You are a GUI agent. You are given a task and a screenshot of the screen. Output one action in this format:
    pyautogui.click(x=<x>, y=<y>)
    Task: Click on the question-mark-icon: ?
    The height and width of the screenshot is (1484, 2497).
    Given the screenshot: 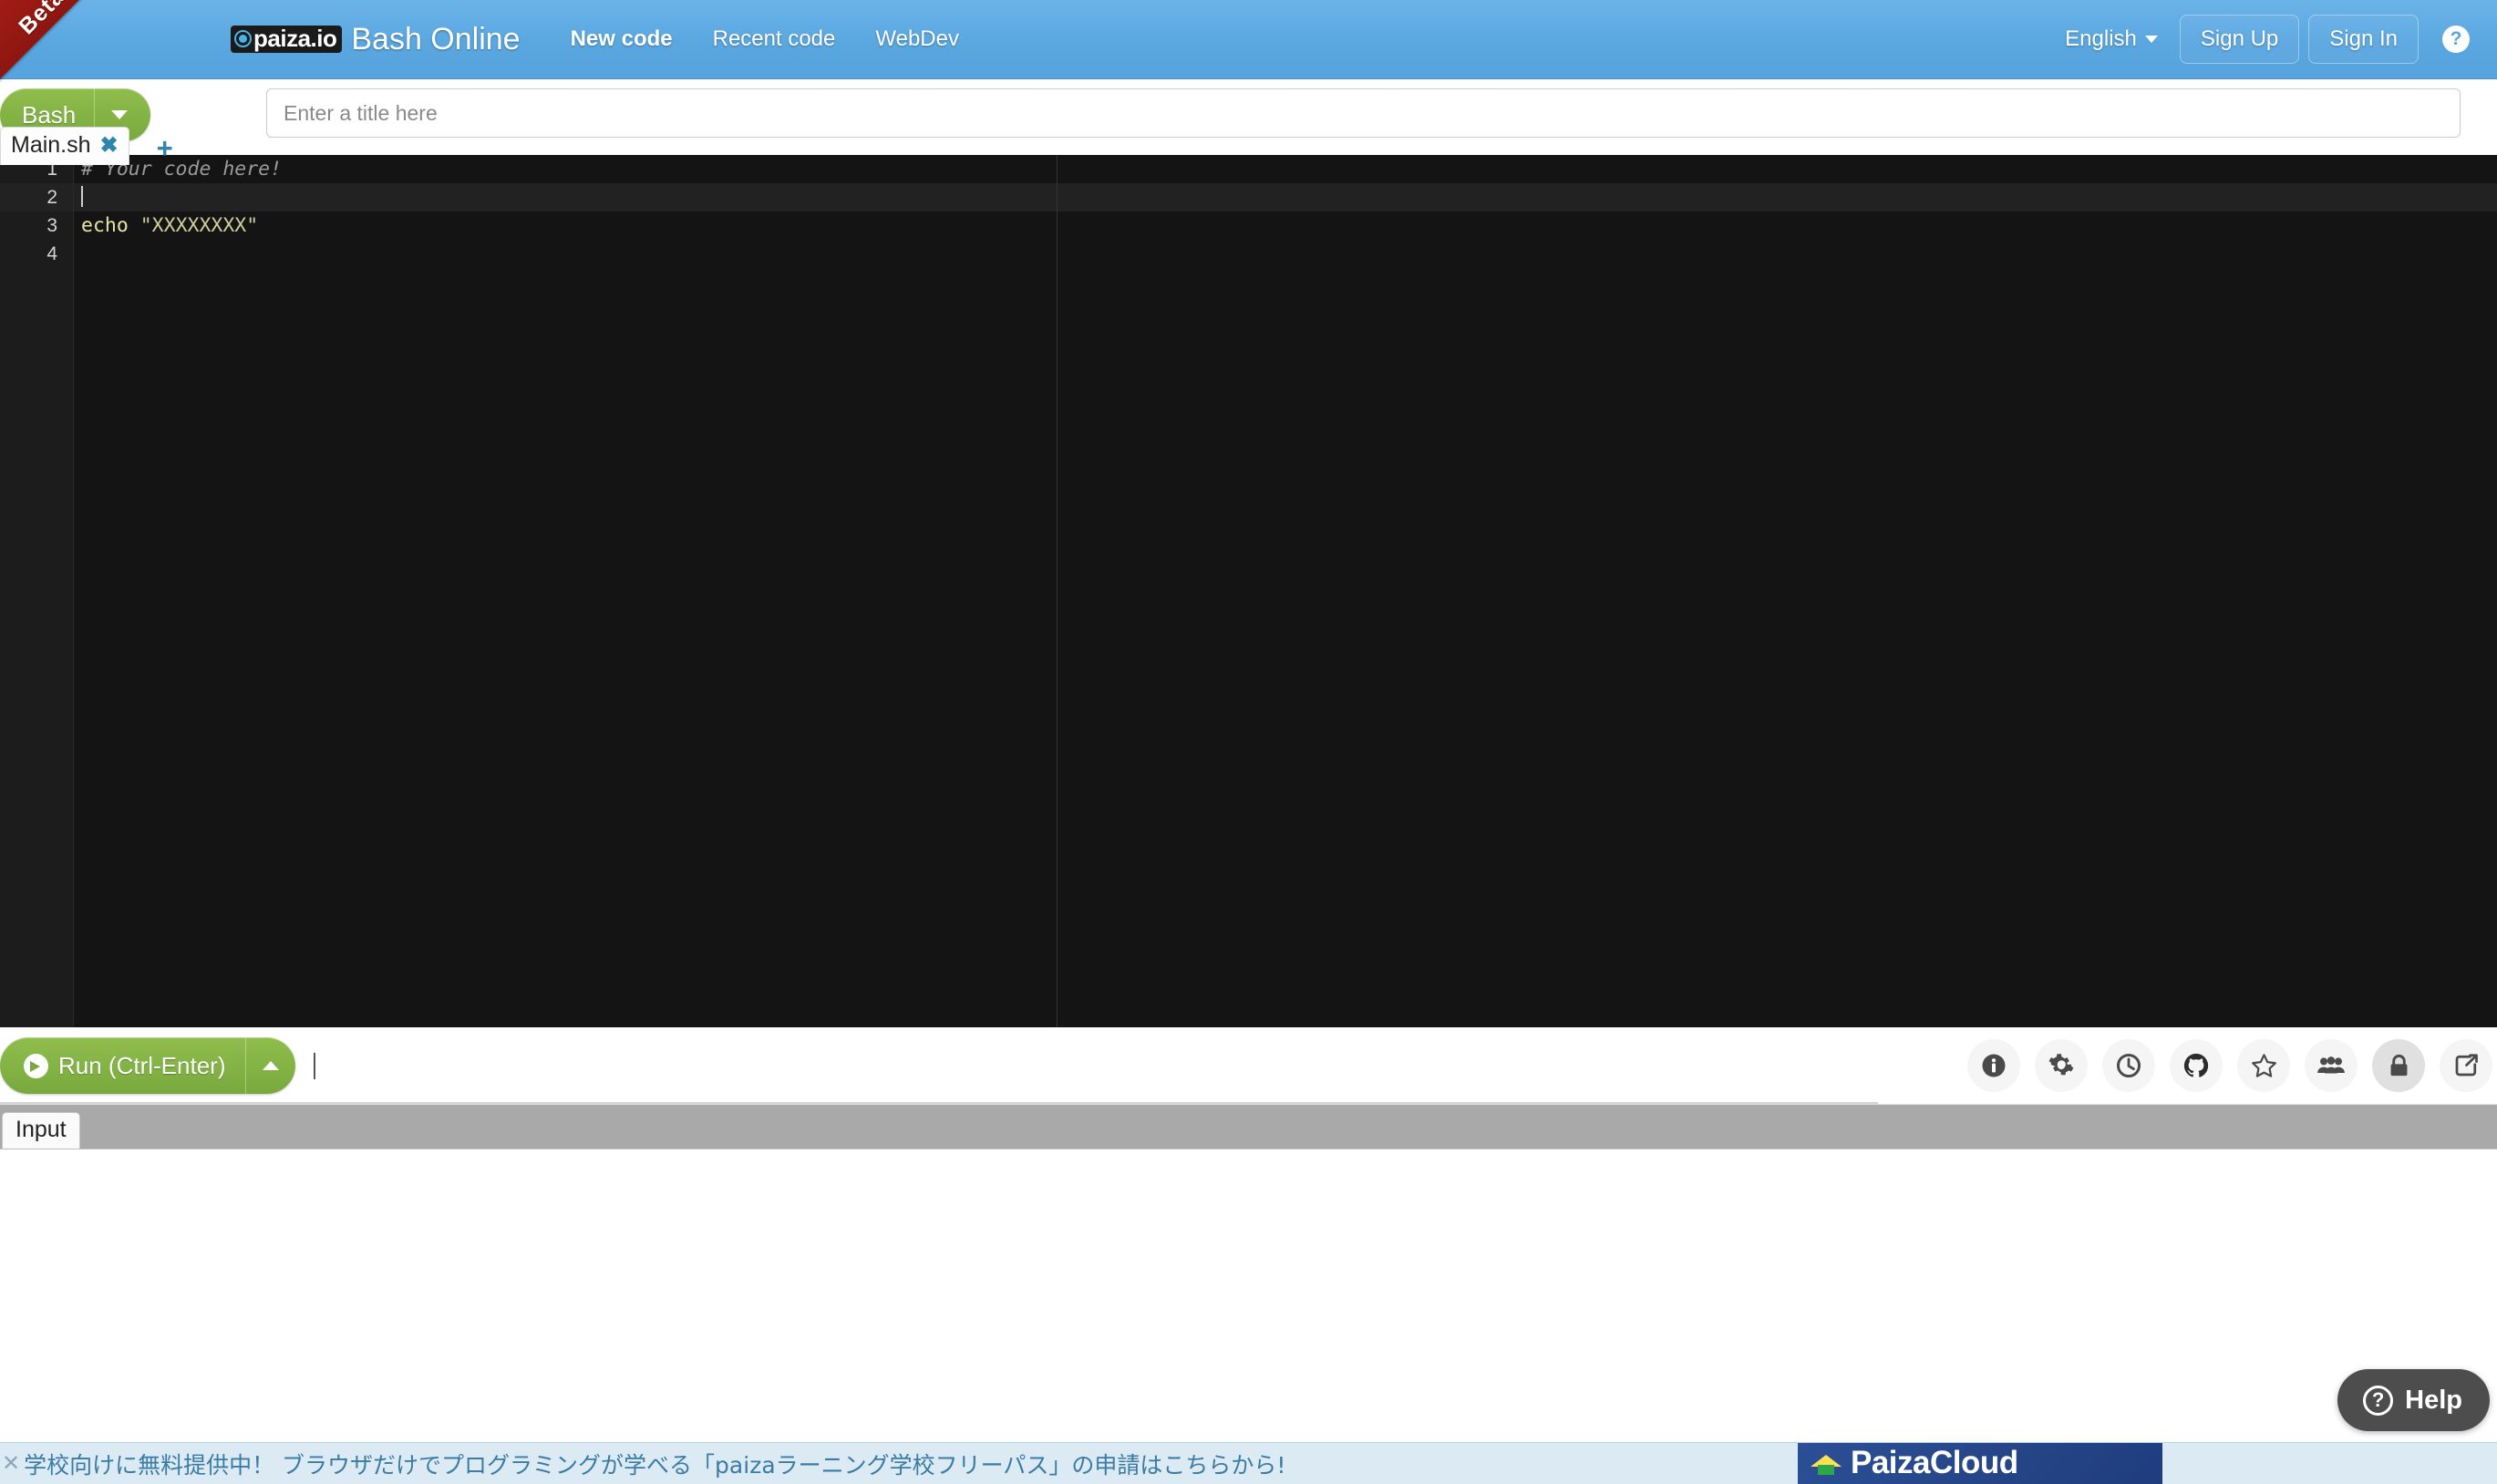 What is the action you would take?
    pyautogui.click(x=2379, y=1400)
    